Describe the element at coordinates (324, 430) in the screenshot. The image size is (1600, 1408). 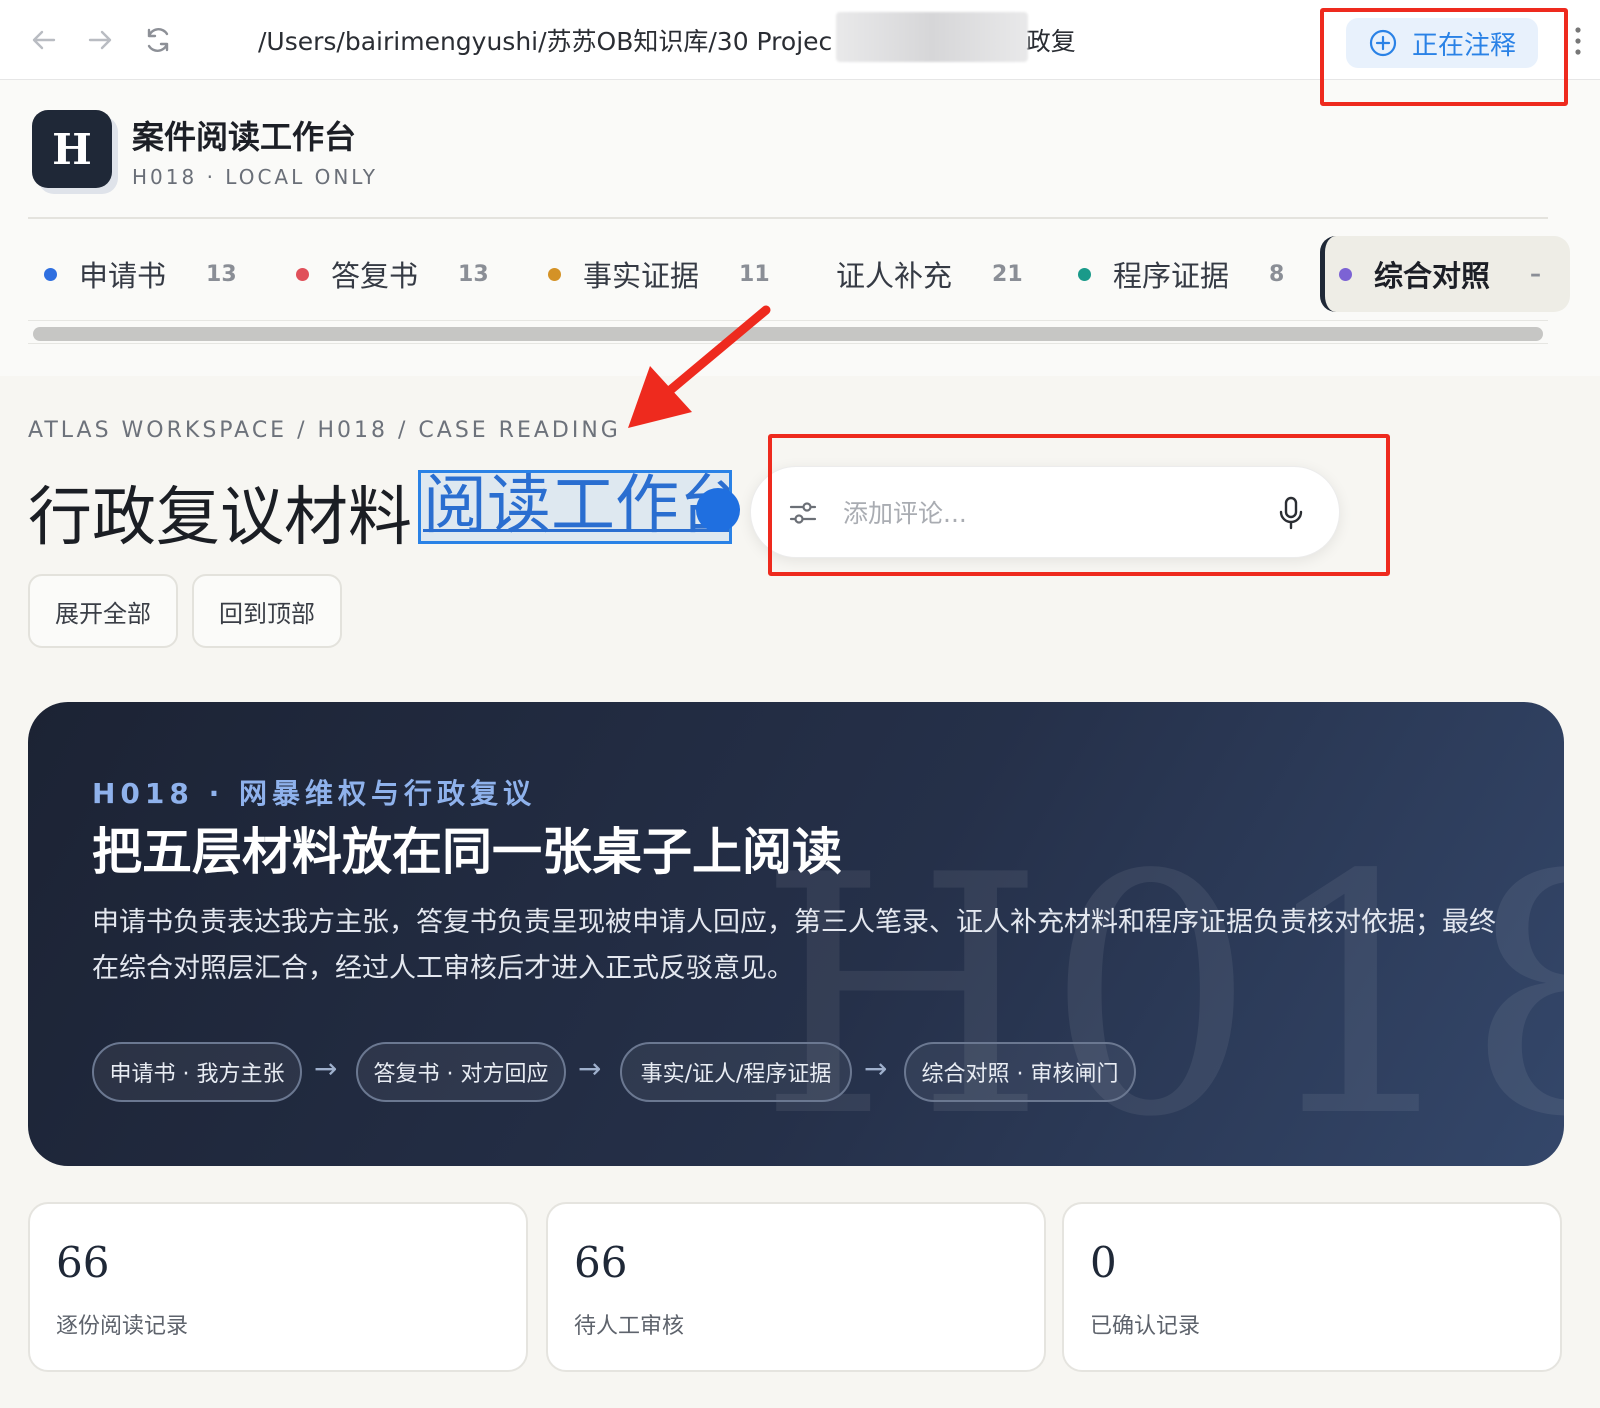
I see `breadcrumb: ATLAS WORKSPACE / H018 / CASE READING` at that location.